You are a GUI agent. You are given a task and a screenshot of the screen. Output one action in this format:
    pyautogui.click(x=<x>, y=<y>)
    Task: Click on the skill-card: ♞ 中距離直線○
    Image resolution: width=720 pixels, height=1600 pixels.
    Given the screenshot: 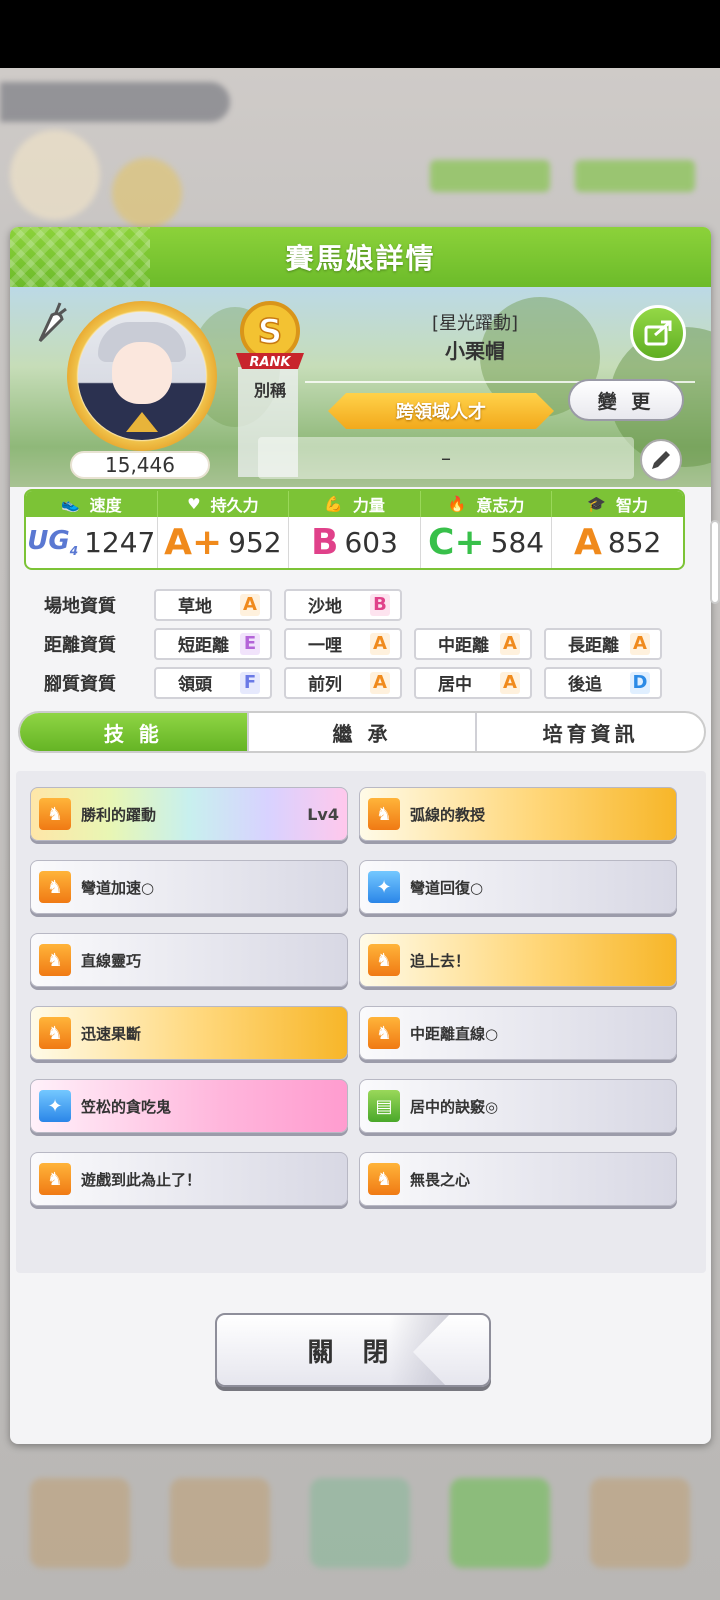 What is the action you would take?
    pyautogui.click(x=518, y=1033)
    